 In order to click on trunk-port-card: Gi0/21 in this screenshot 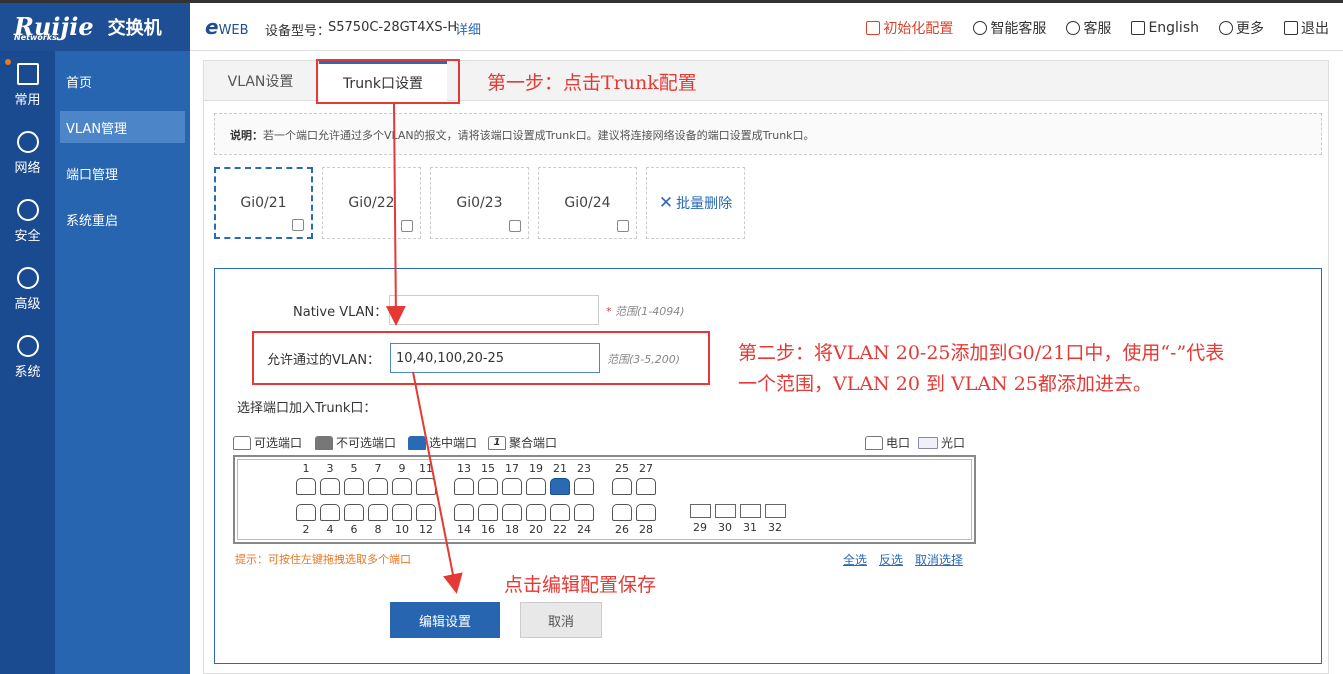, I will do `click(263, 203)`.